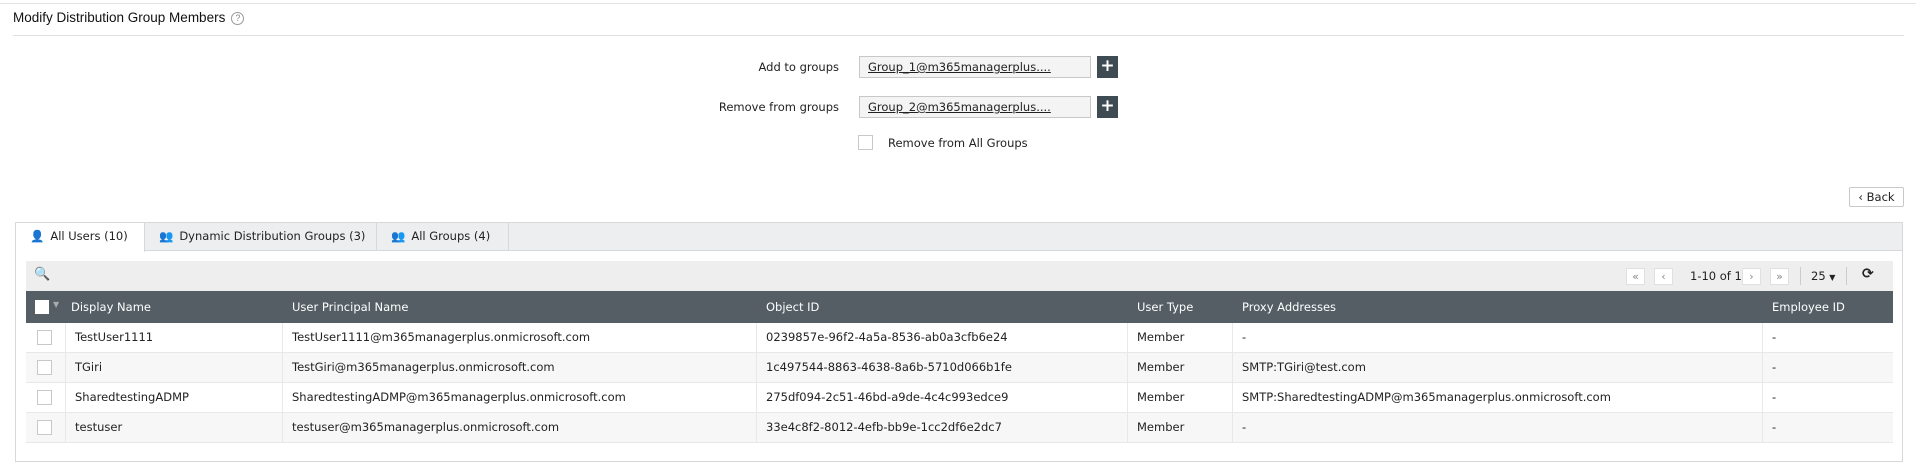  Describe the element at coordinates (1779, 276) in the screenshot. I see `last-page-button: »` at that location.